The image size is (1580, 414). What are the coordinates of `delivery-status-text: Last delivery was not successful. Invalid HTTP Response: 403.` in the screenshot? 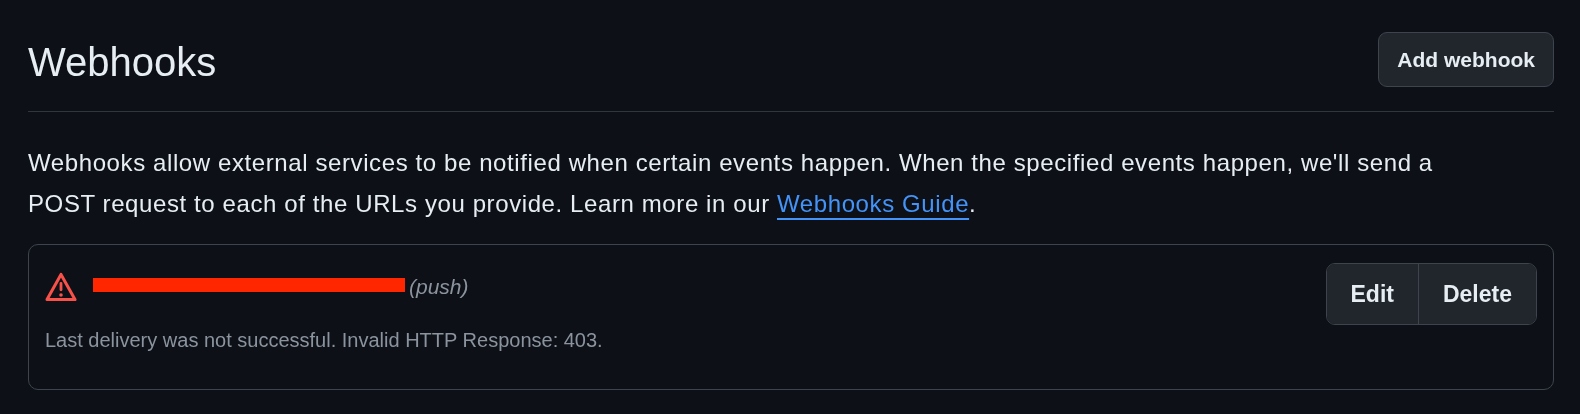 It's located at (324, 340).